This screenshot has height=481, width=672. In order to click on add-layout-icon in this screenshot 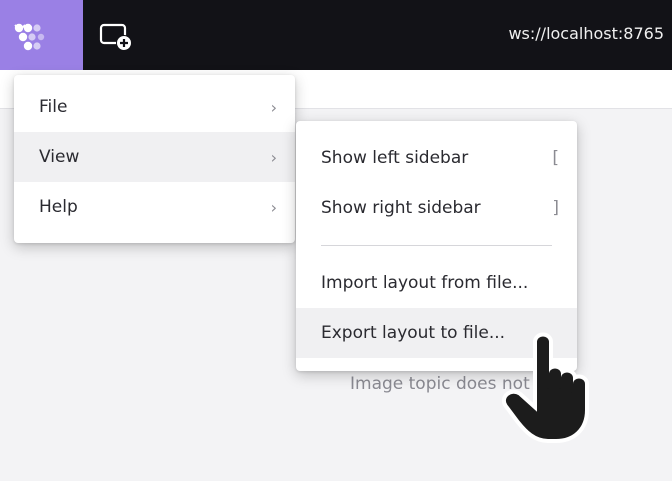, I will do `click(115, 37)`.